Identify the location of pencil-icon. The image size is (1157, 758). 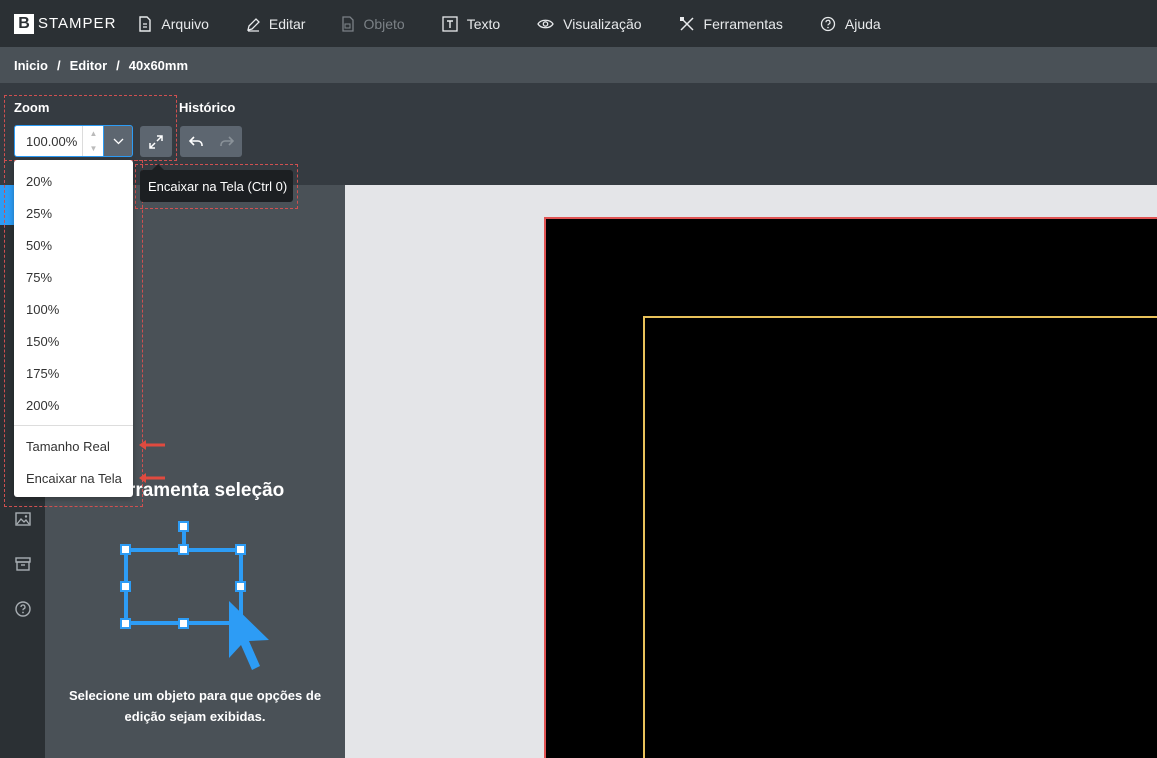
(253, 24).